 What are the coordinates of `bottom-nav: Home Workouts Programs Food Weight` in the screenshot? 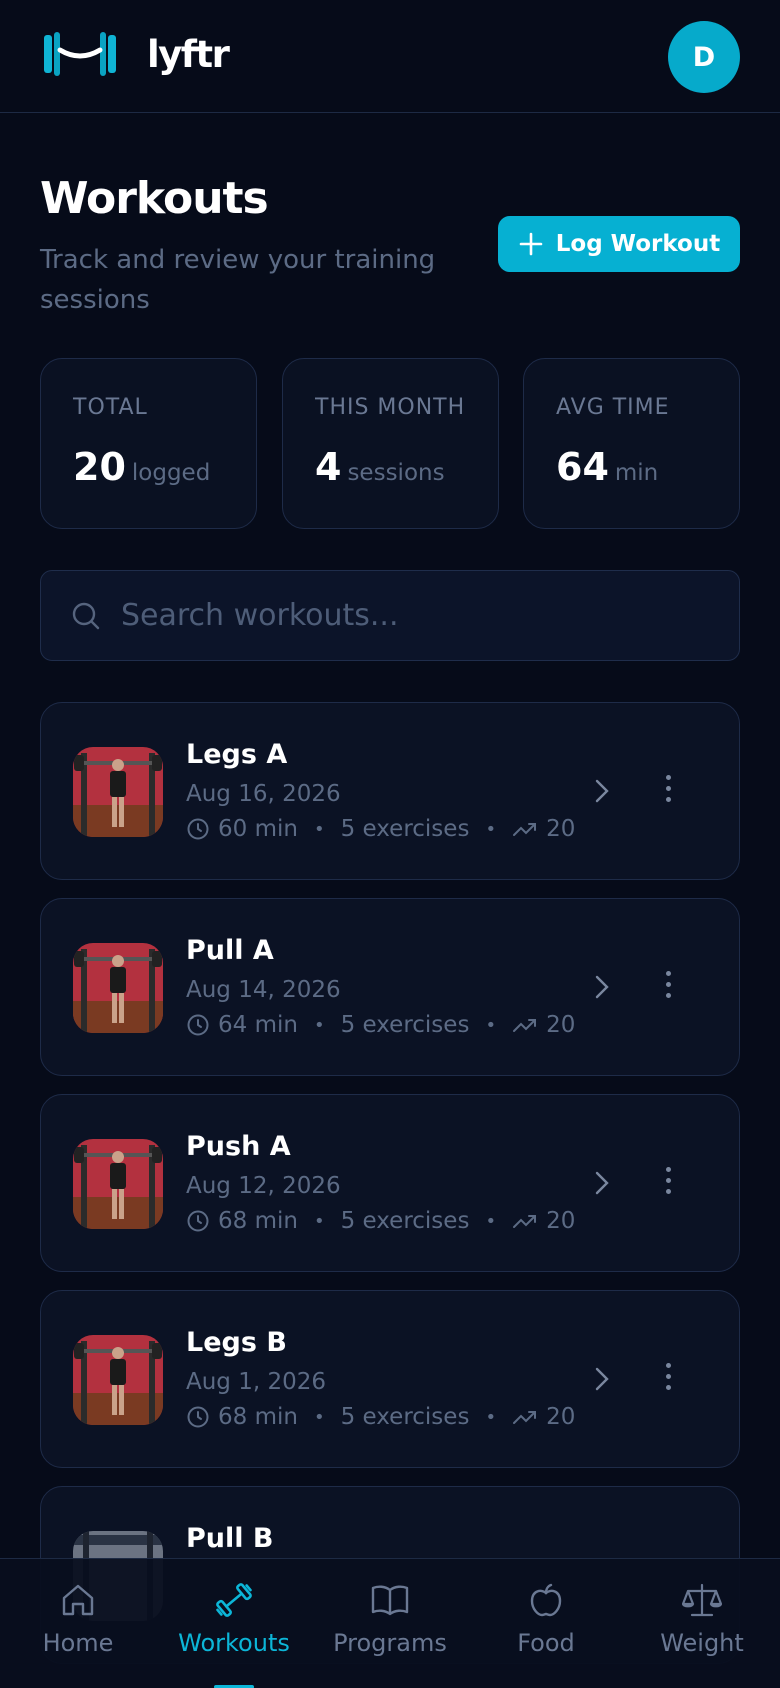 It's located at (390, 1623).